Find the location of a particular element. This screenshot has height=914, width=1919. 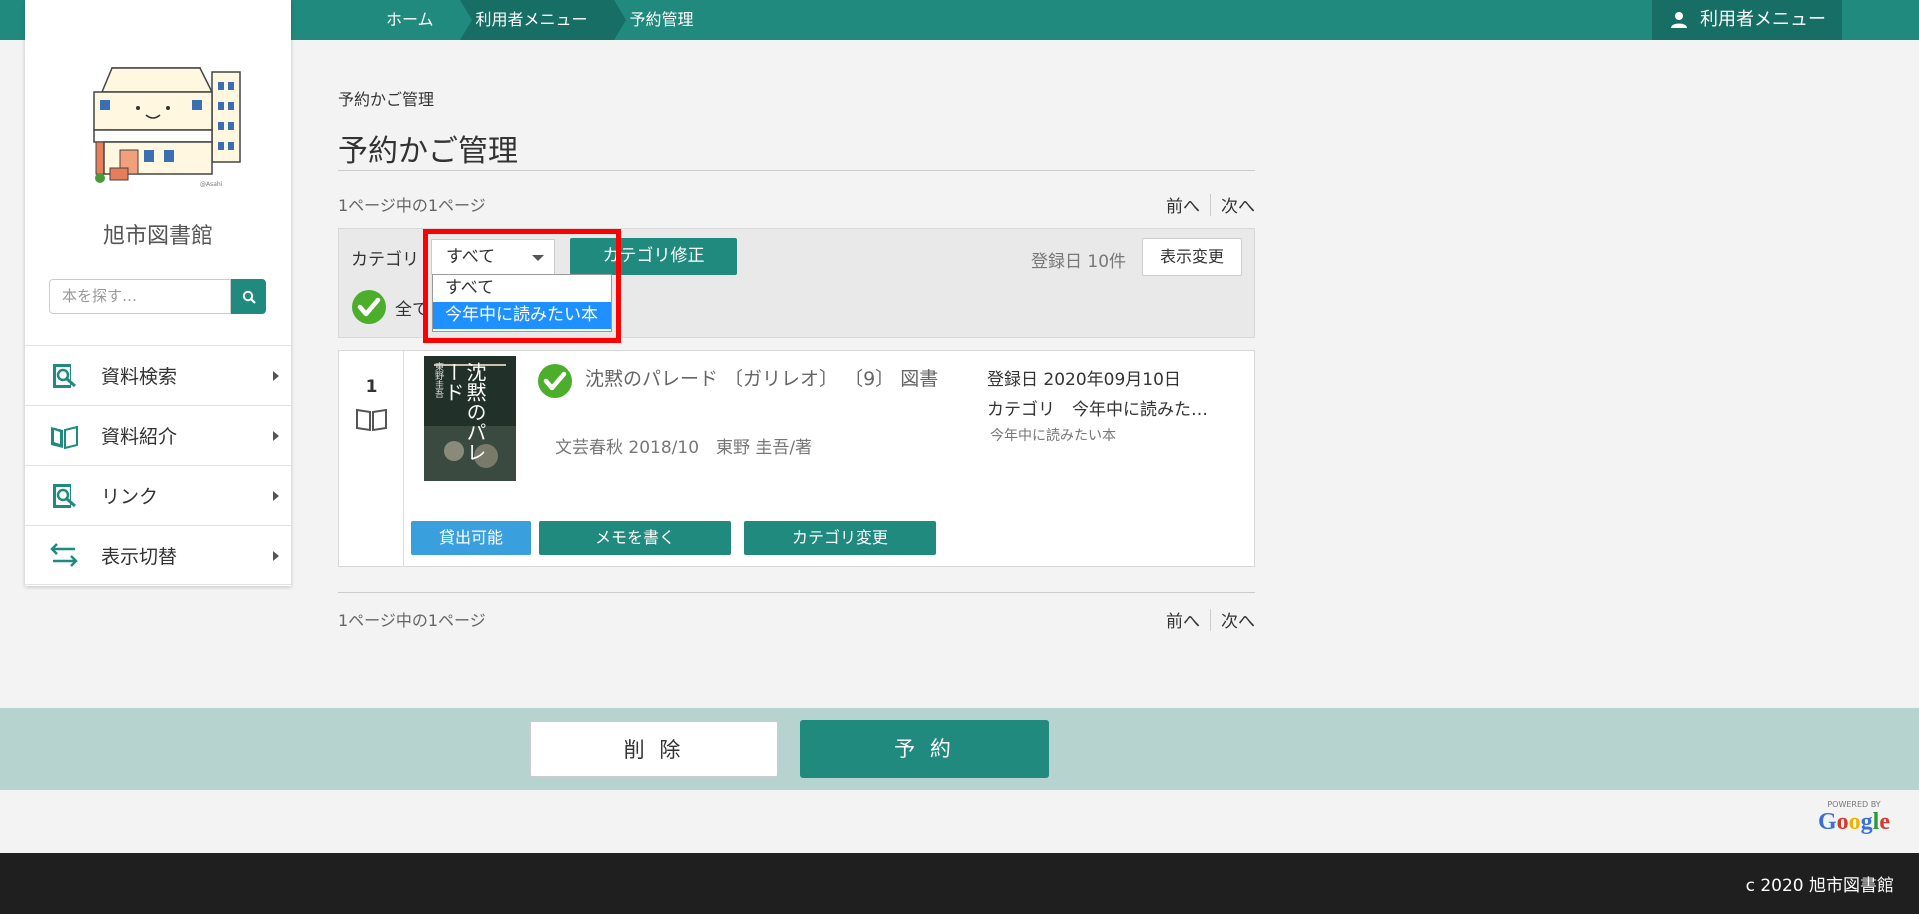

footer: c 2020 旭市図書館 is located at coordinates (959, 883).